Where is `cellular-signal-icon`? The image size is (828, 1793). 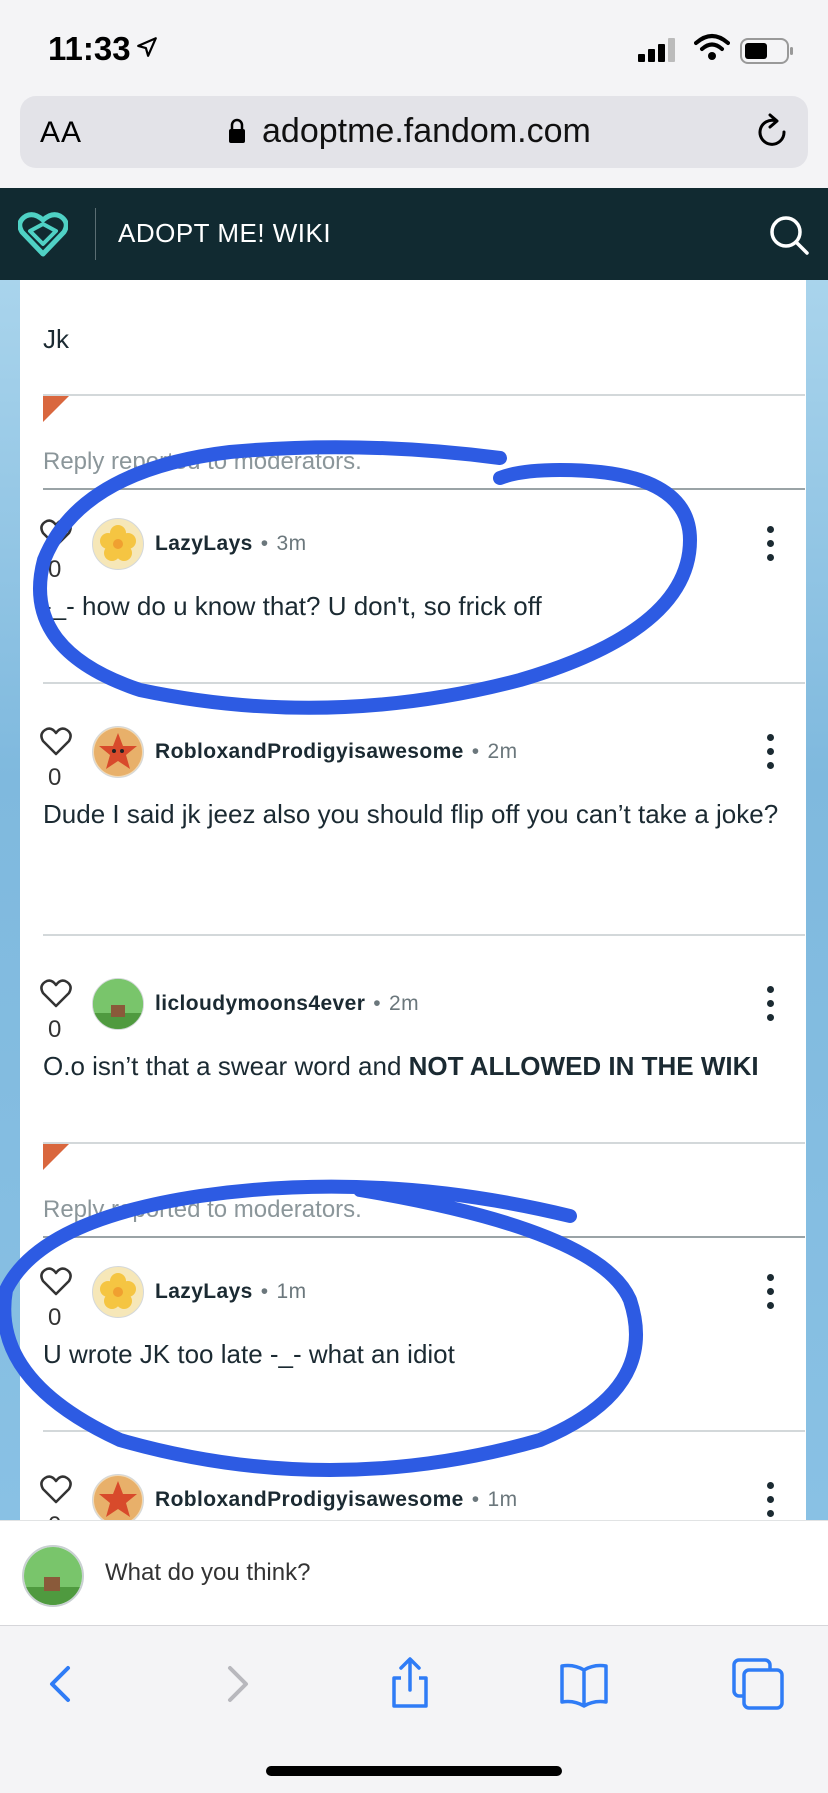
cellular-signal-icon is located at coordinates (657, 50).